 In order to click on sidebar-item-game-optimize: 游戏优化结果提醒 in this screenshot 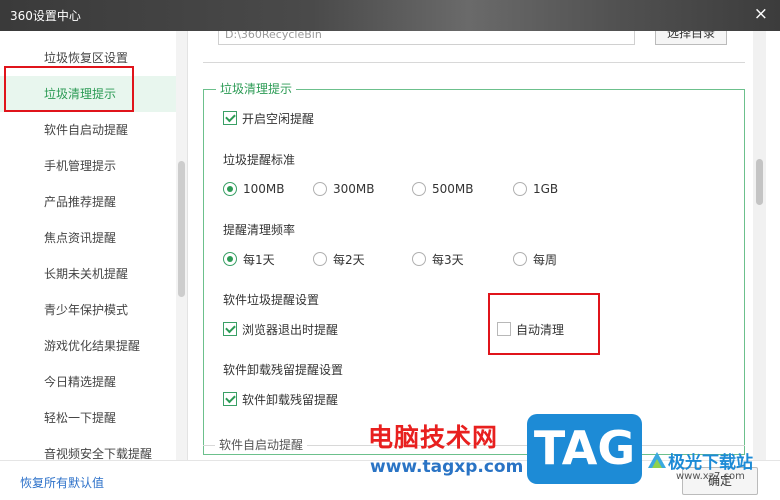, I will do `click(88, 346)`.